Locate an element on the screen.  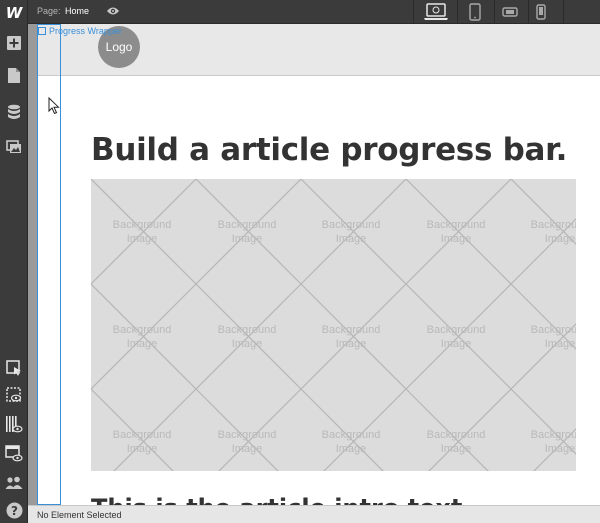
mouse-cursor-icon is located at coordinates (54, 108).